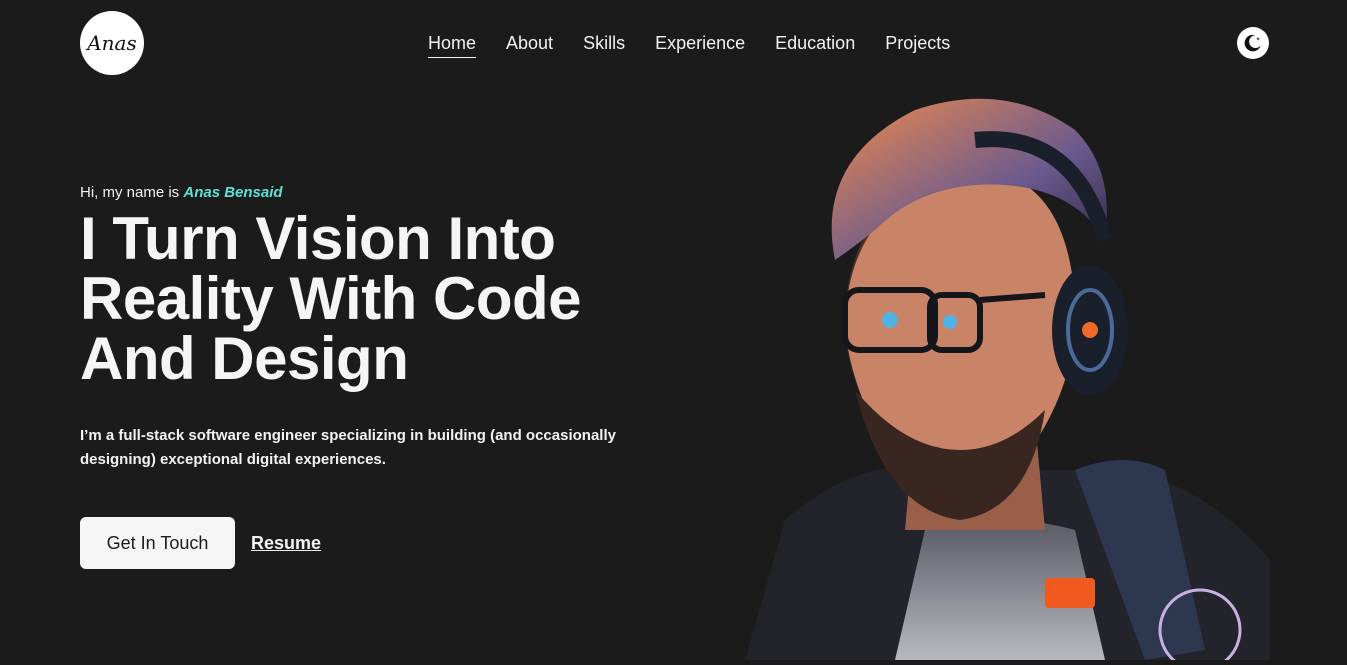  Describe the element at coordinates (390, 192) in the screenshot. I see `greeting: Hi, my name is Anas Bensaid` at that location.